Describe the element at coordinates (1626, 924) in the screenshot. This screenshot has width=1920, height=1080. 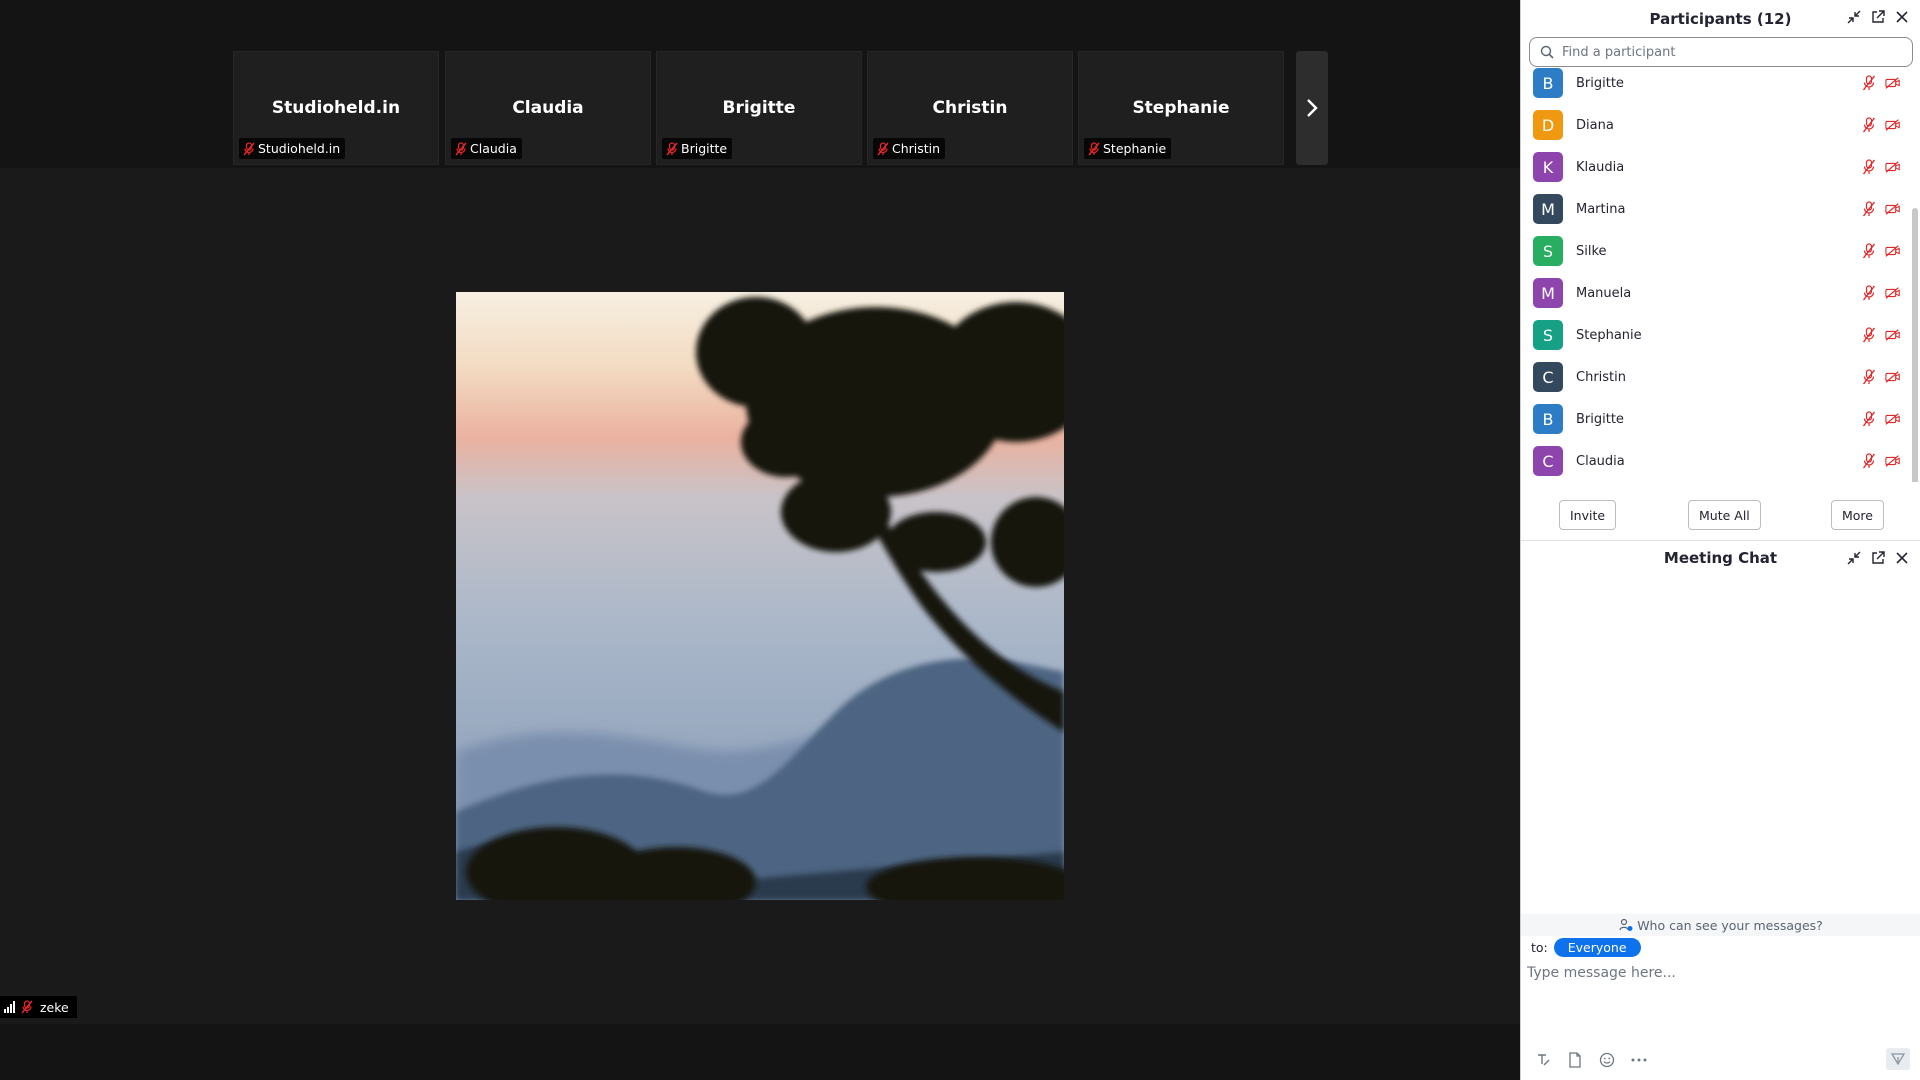
I see `person-visibility-icon` at that location.